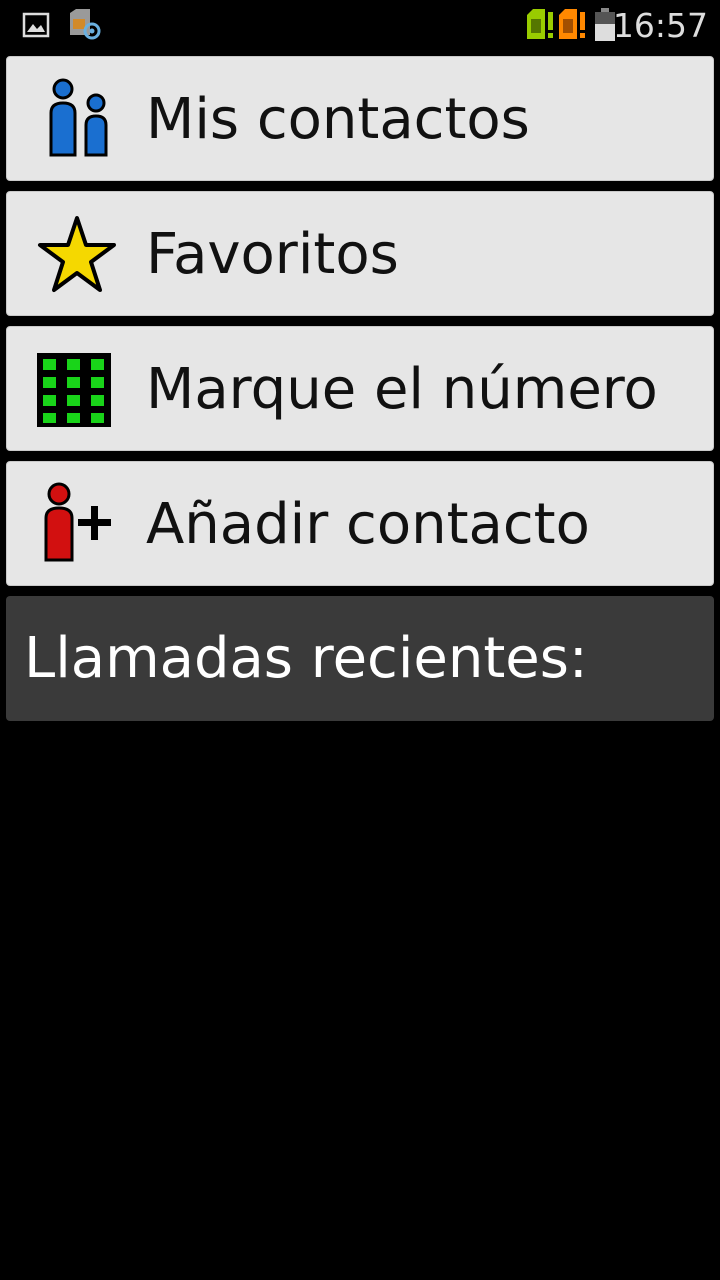 The width and height of the screenshot is (720, 1280). Describe the element at coordinates (660, 25) in the screenshot. I see `status-time: 16:57` at that location.